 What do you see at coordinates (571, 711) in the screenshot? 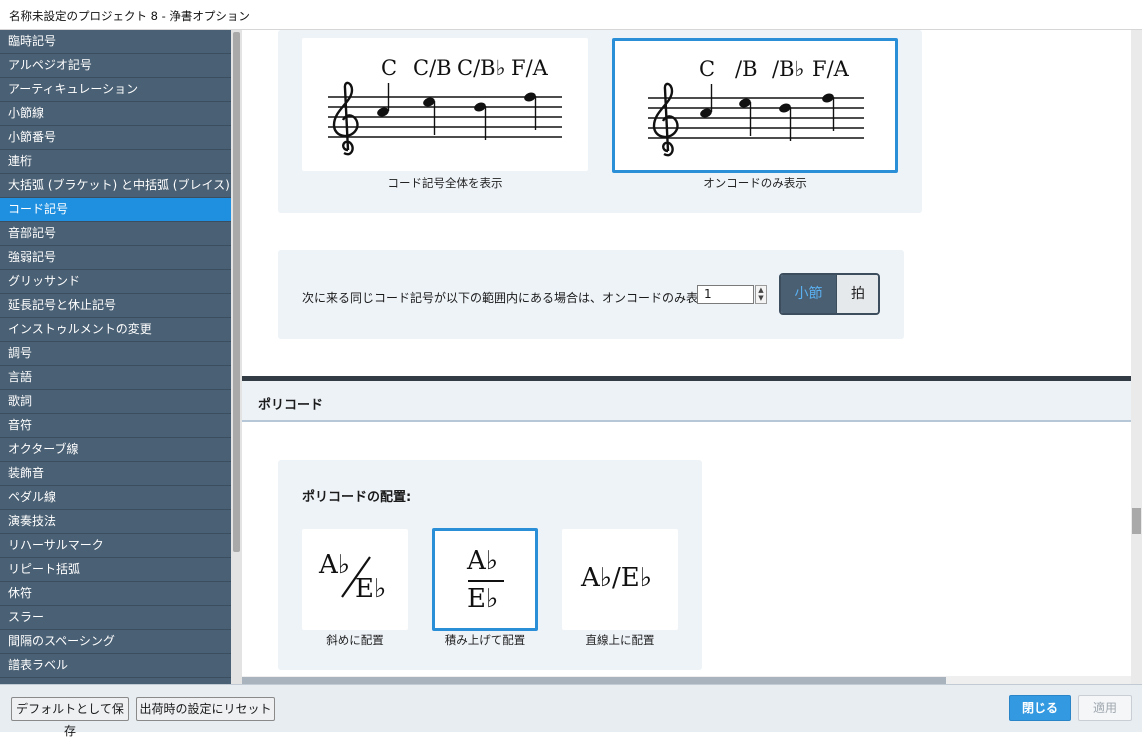
I see `dialog-footer: デフォルトとして保存 出荷時の設定にリセット 閉じる 適用` at bounding box center [571, 711].